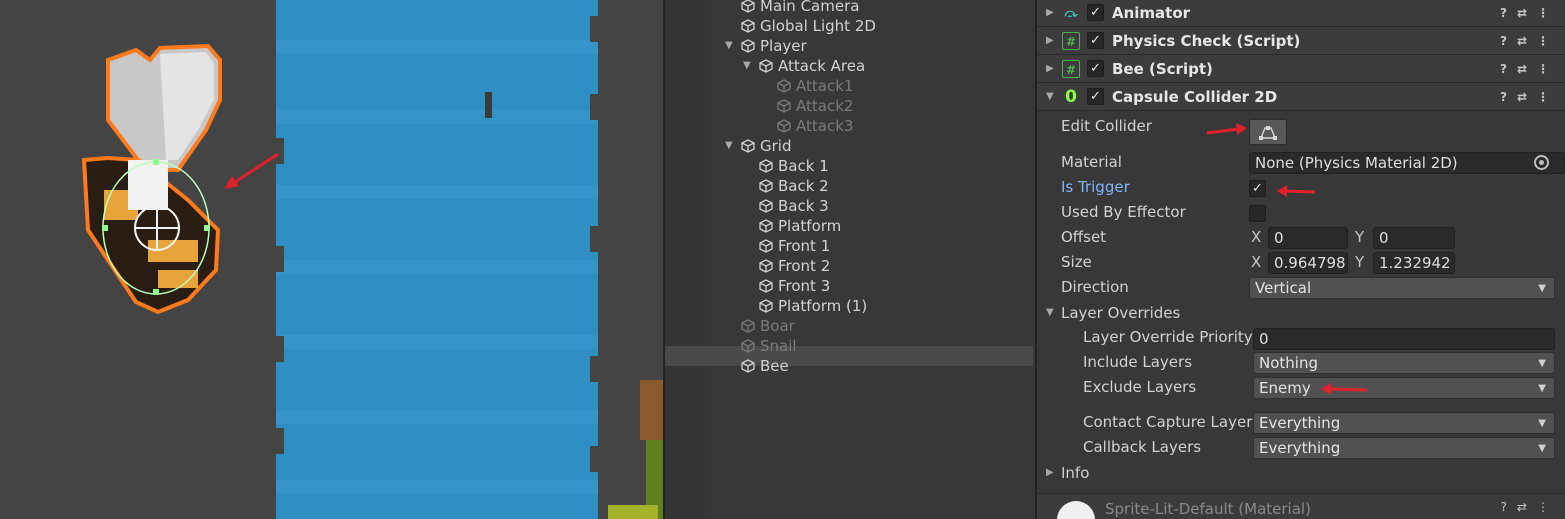  Describe the element at coordinates (1360, 262) in the screenshot. I see `size-y-axis-label: Y` at that location.